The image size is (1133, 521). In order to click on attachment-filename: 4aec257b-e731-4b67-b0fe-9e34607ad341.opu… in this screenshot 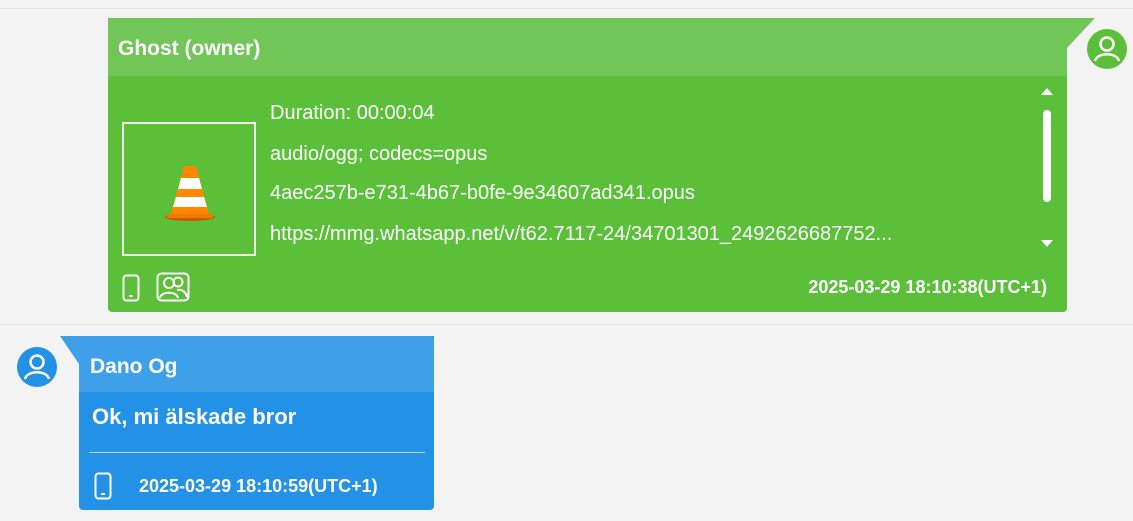, I will do `click(482, 193)`.